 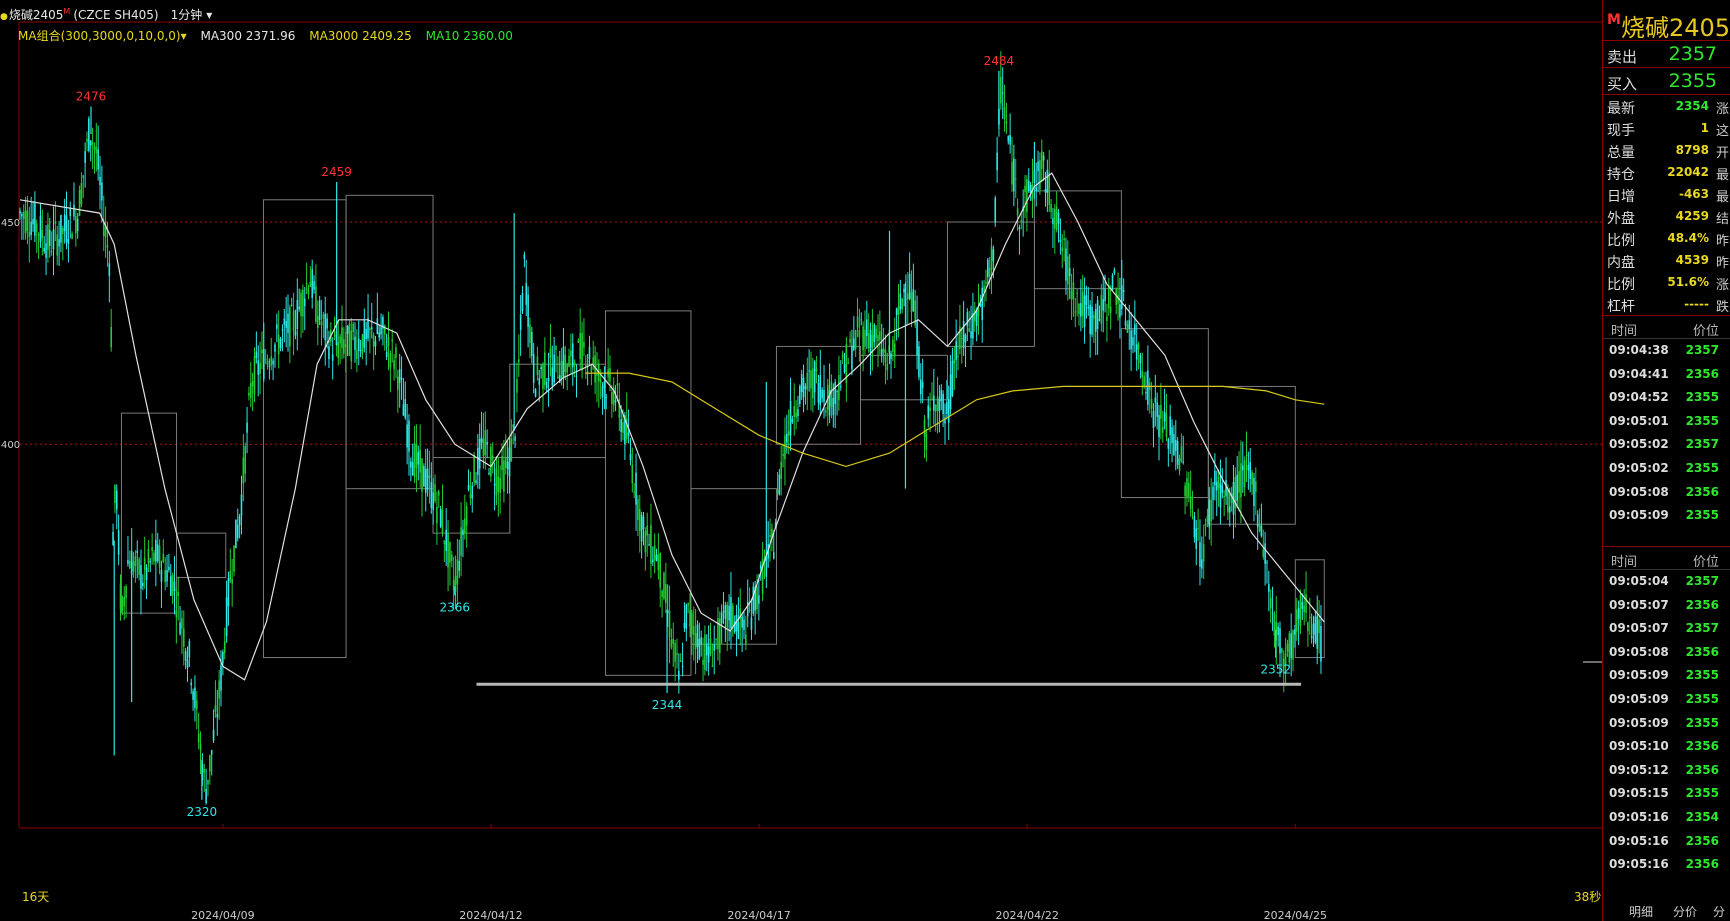 What do you see at coordinates (1666, 878) in the screenshot?
I see `tick-row: 09:05:182354` at bounding box center [1666, 878].